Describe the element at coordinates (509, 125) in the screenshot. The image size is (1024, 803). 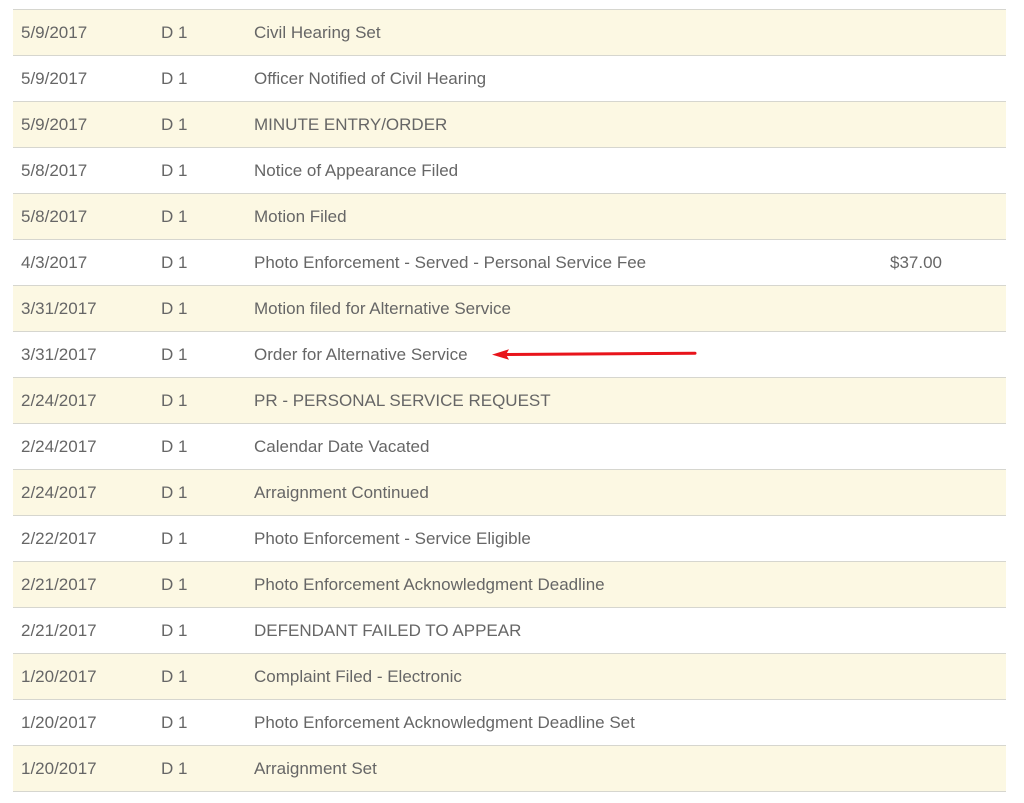
I see `table-row: 5/9/2017 D 1 MINUTE ENTRY/ORDER` at that location.